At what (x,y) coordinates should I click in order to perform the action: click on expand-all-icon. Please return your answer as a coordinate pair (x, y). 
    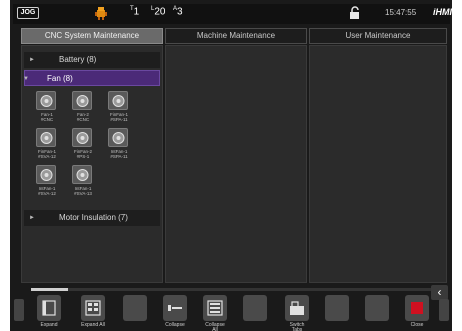
    Looking at the image, I should click on (93, 308).